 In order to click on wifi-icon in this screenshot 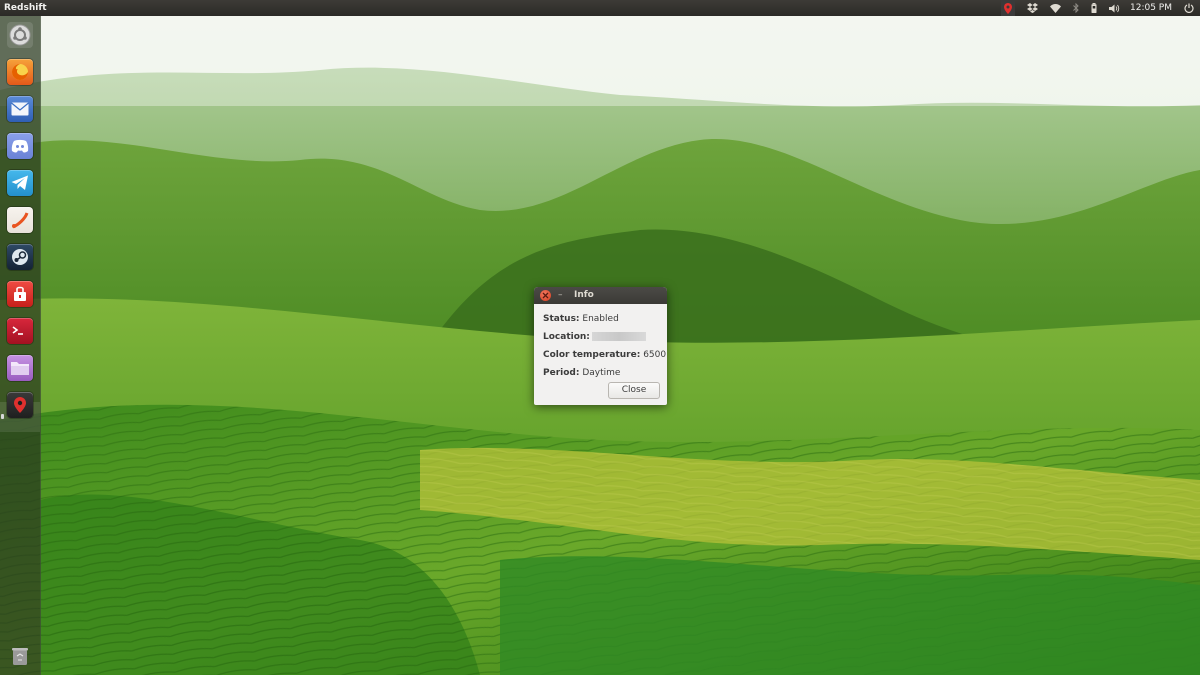, I will do `click(1055, 8)`.